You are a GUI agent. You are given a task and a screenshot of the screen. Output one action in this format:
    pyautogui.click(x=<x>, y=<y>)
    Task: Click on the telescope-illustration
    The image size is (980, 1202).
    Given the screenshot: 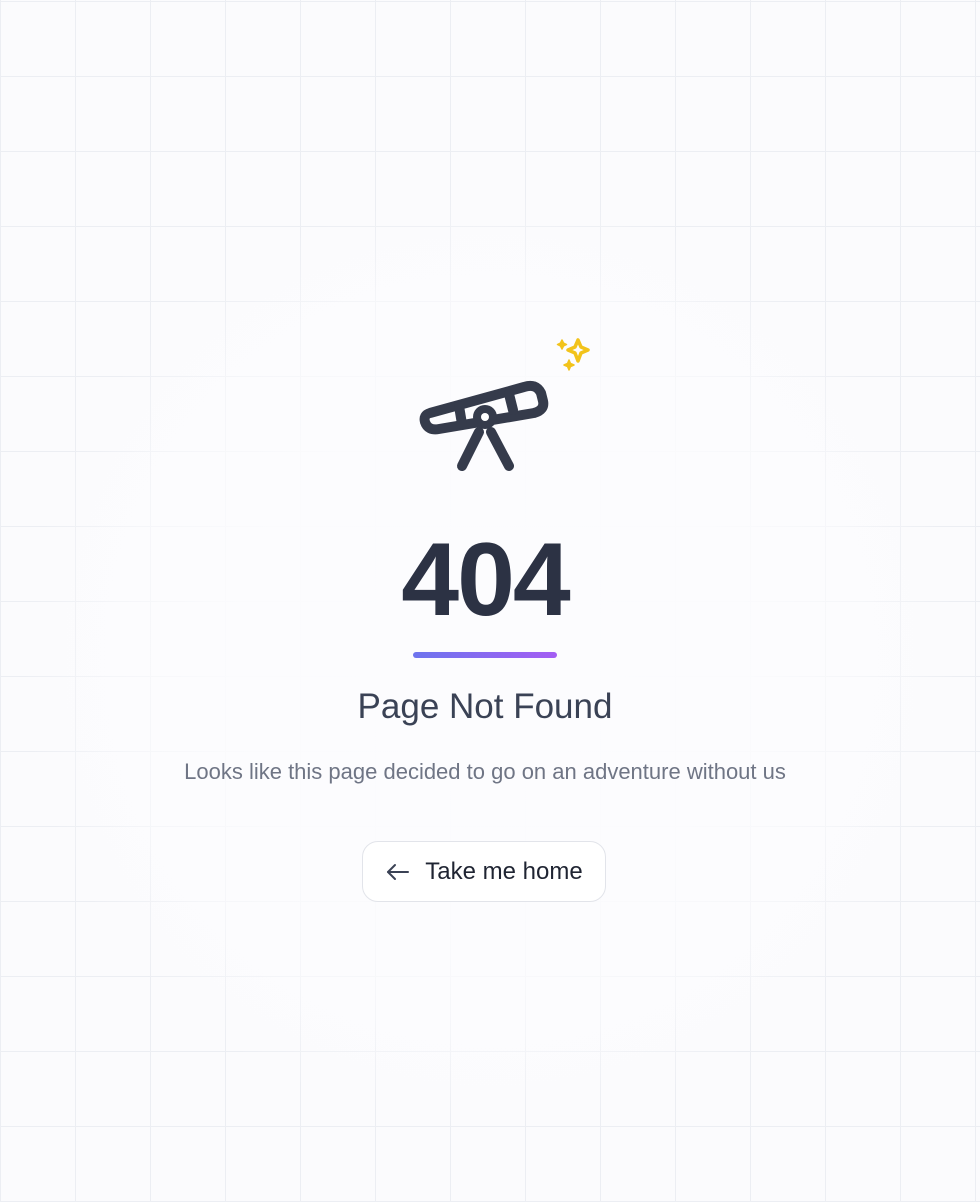 What is the action you would take?
    pyautogui.click(x=507, y=406)
    